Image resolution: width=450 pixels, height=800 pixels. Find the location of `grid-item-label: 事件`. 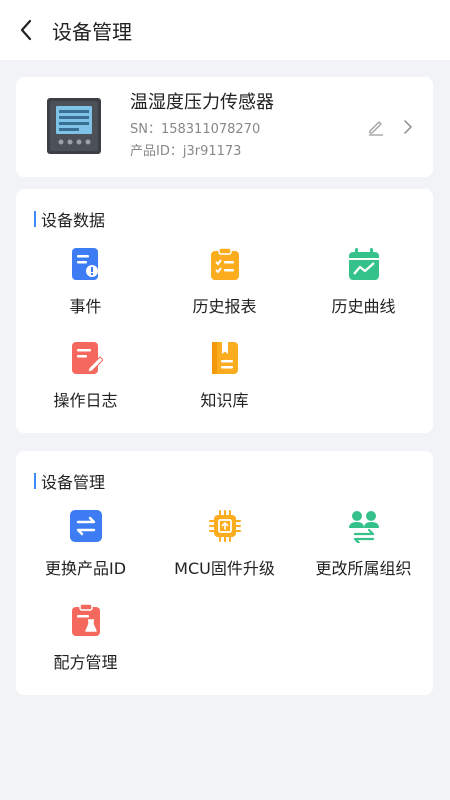

grid-item-label: 事件 is located at coordinates (85, 306).